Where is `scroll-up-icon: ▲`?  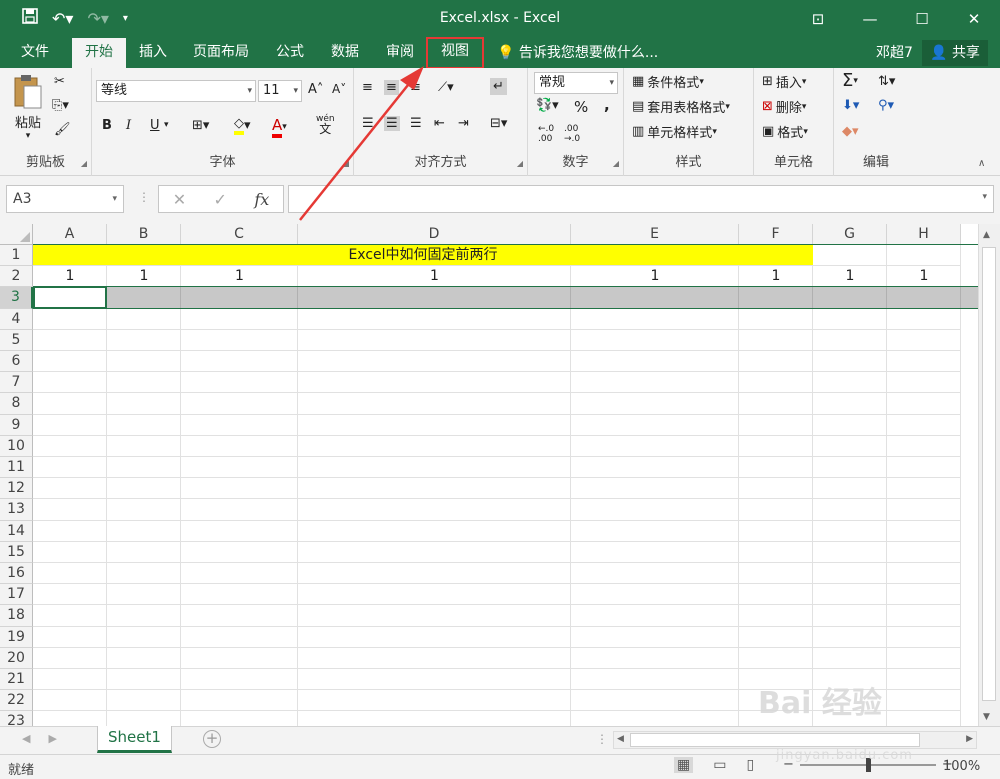 scroll-up-icon: ▲ is located at coordinates (986, 235).